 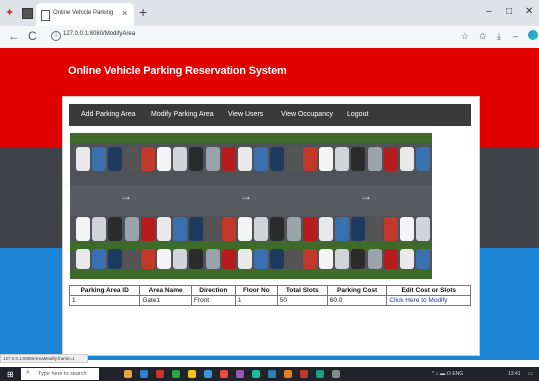 What do you see at coordinates (11, 13) in the screenshot?
I see `browser-menu-icon: ✦` at bounding box center [11, 13].